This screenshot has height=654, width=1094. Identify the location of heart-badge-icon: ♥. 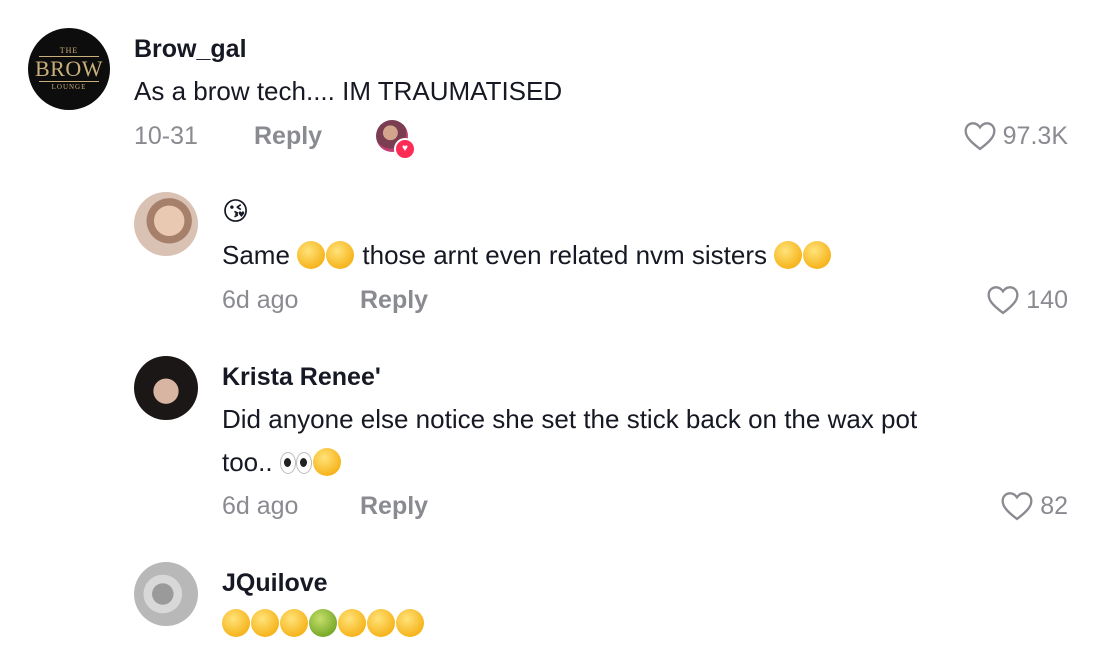
(405, 149).